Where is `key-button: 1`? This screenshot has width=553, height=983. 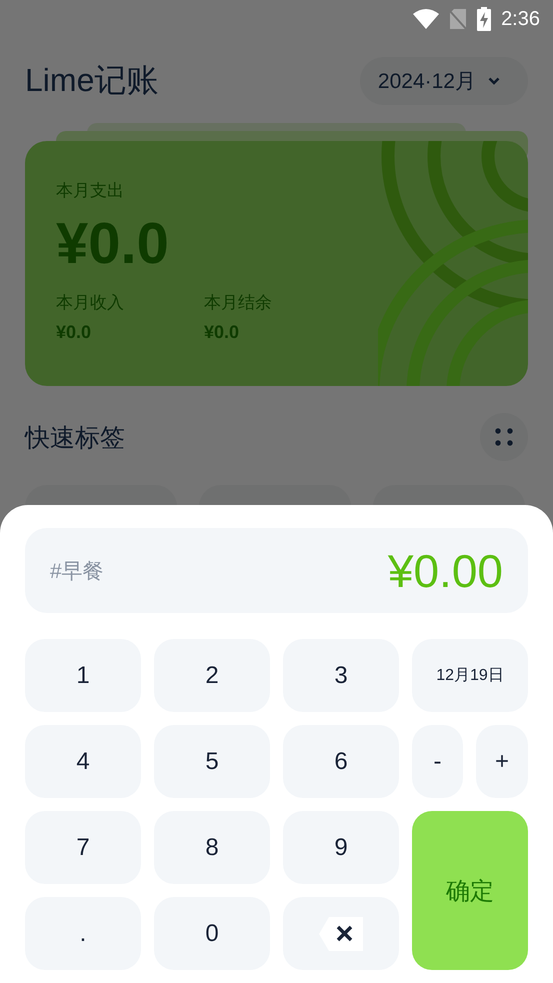
key-button: 1 is located at coordinates (83, 675).